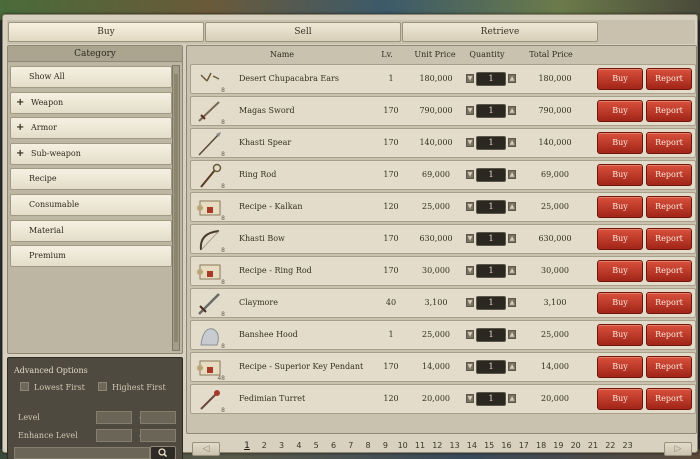  Describe the element at coordinates (443, 239) in the screenshot. I see `table-row: 8 Khasti Bow 170 630,000 ▼ 1 ▲ 630,000 Buy Report` at that location.